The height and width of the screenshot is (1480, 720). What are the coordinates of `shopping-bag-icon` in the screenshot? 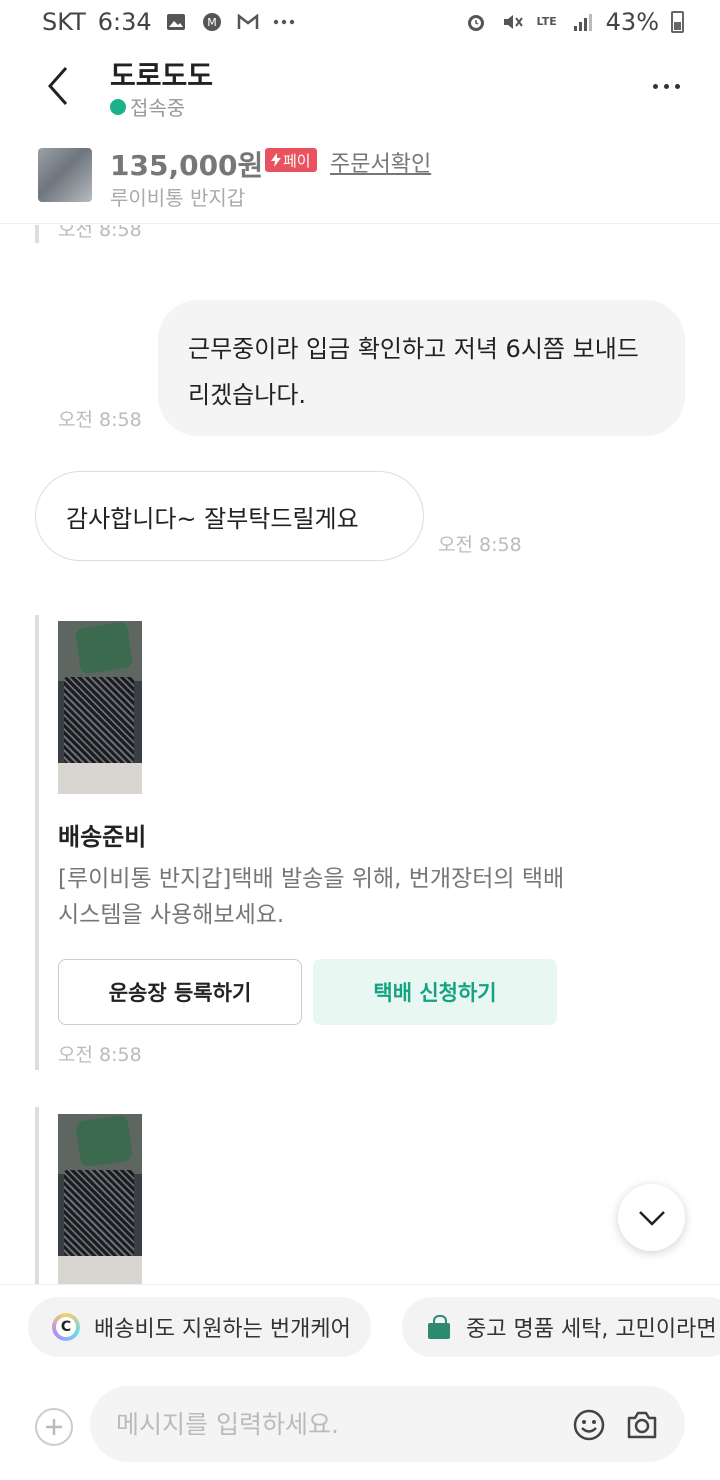 It's located at (439, 1327).